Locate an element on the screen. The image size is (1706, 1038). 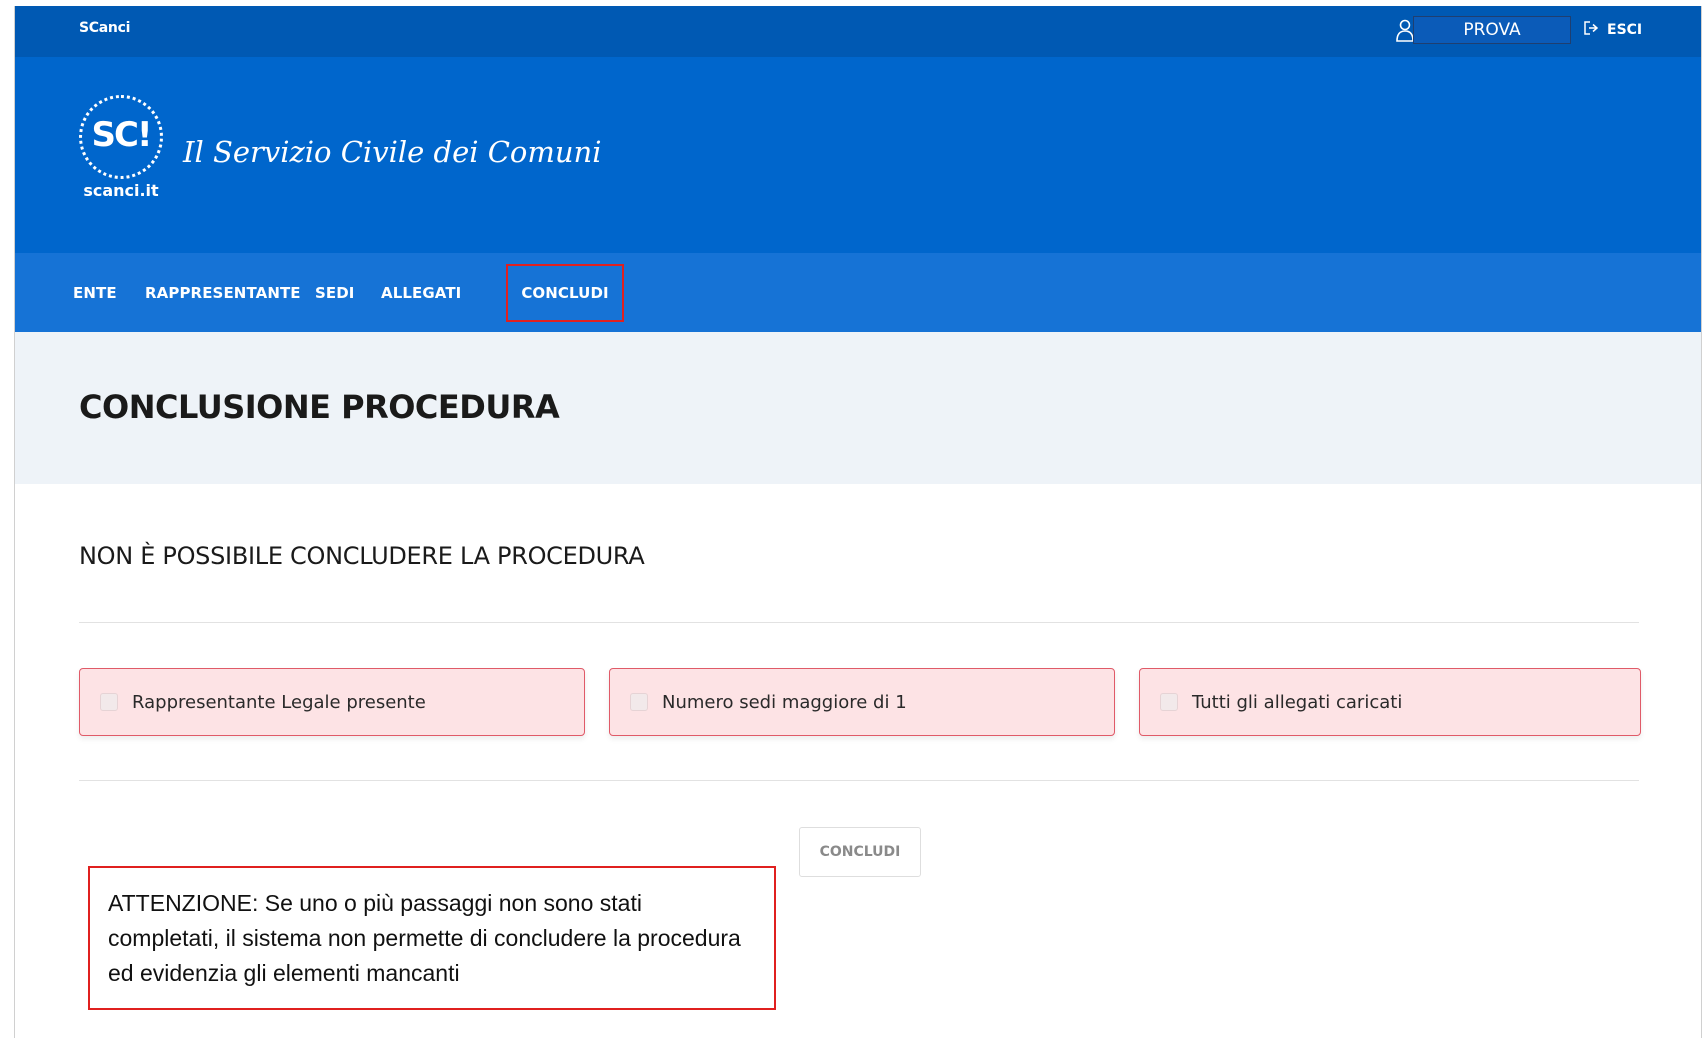
check-allegati: Tutti gli allegati caricati is located at coordinates (1390, 702).